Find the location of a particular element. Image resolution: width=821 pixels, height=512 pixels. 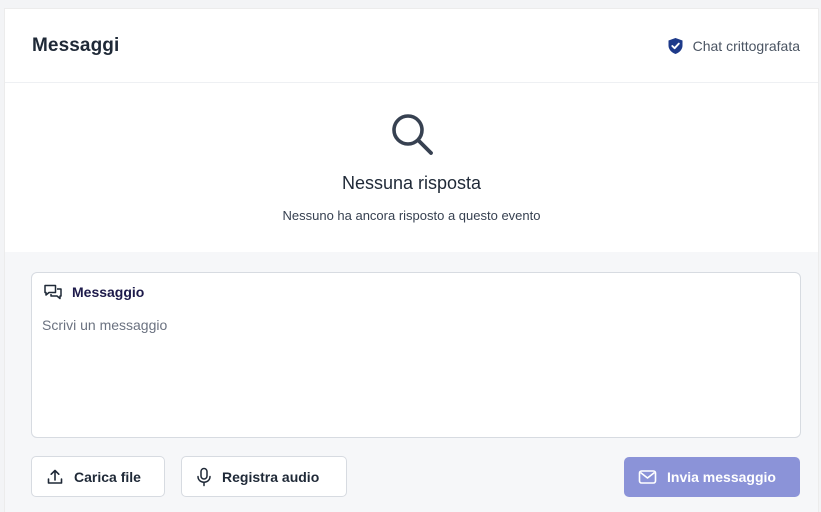

message-label-text: Messaggio is located at coordinates (108, 292).